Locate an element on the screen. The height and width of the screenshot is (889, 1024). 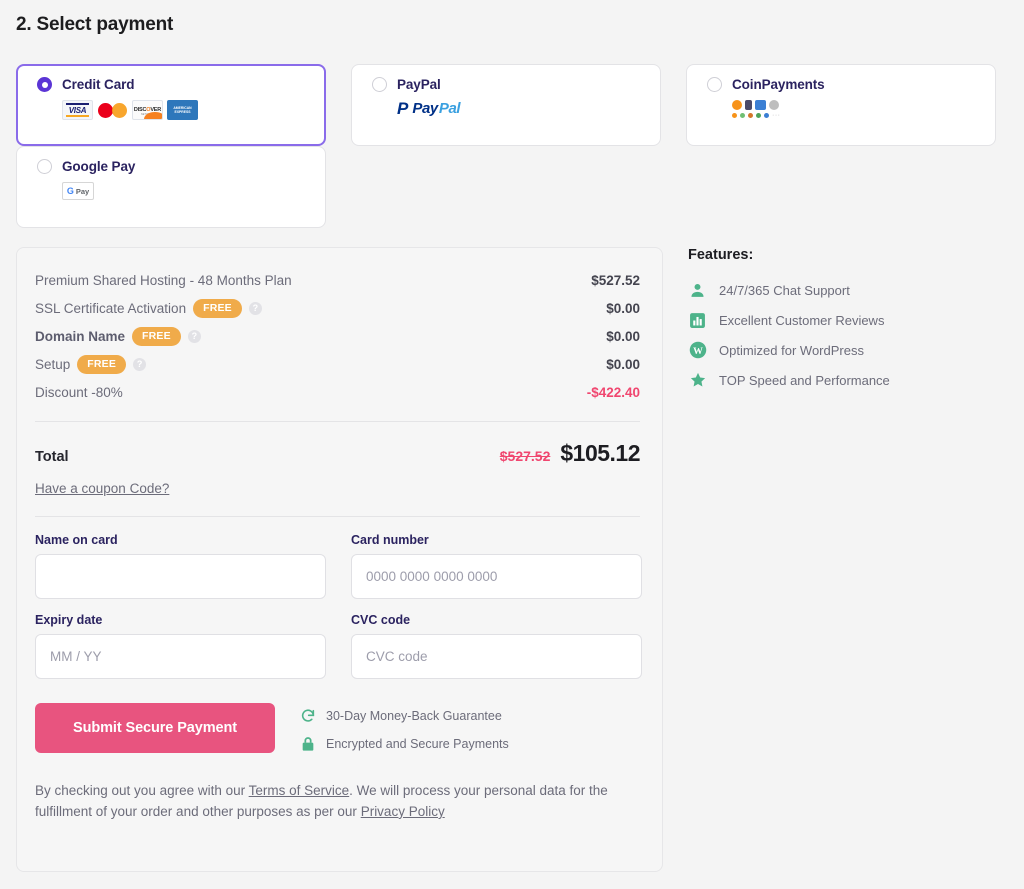
paypal-icon: P Pay Pal is located at coordinates (429, 108).